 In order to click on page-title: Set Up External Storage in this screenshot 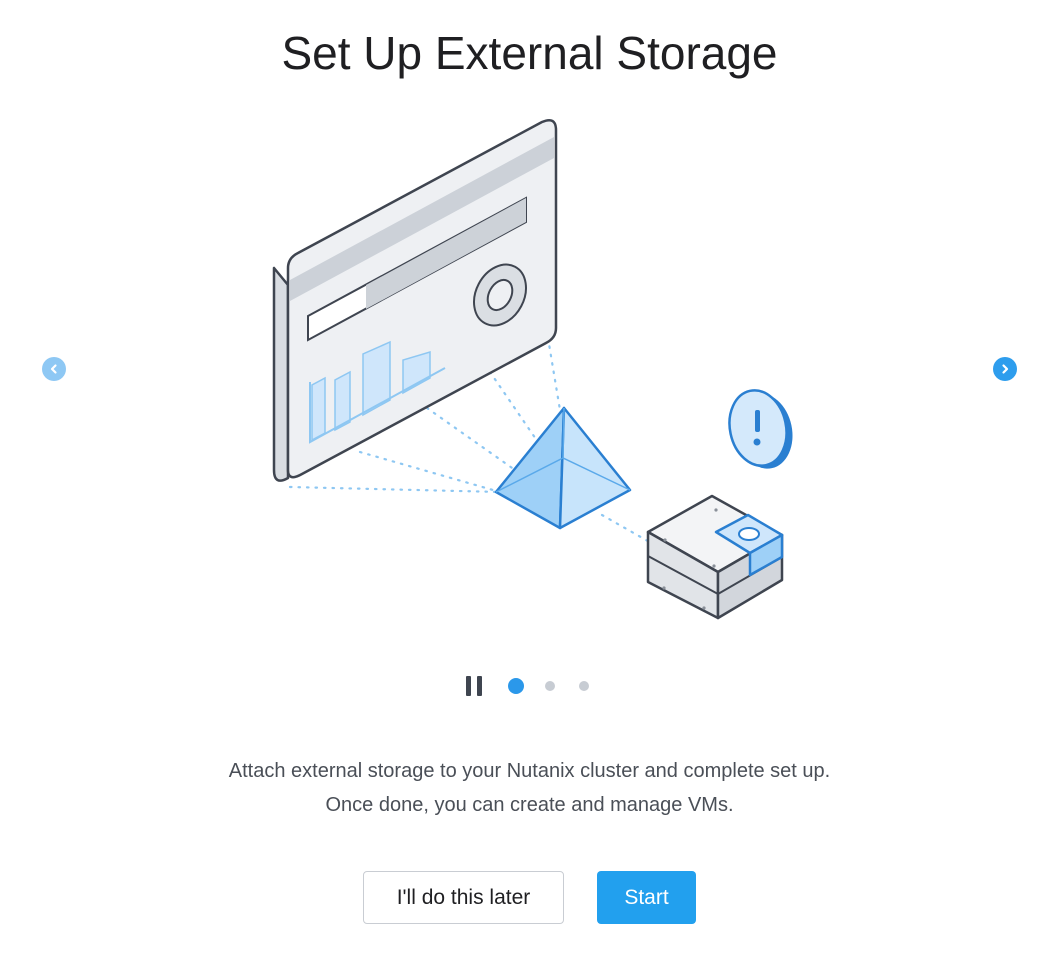, I will do `click(529, 53)`.